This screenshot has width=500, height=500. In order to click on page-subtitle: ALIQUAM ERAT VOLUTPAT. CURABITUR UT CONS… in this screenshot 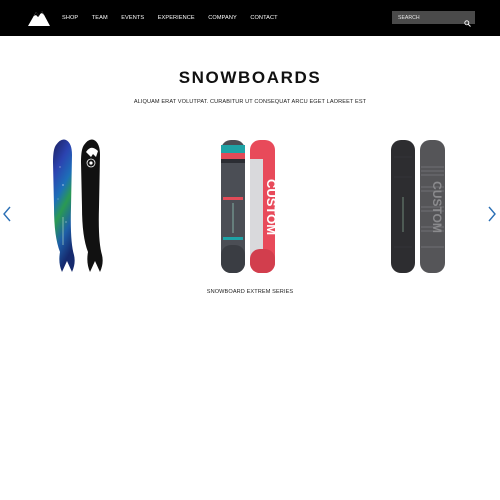, I will do `click(250, 102)`.